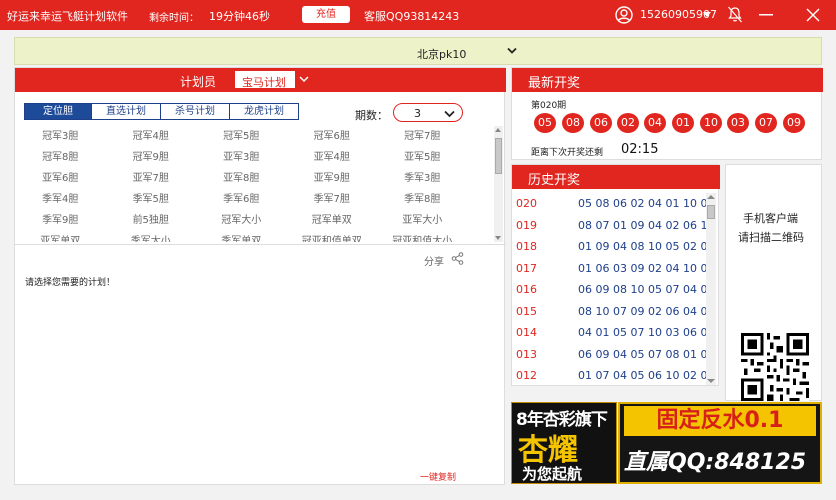 This screenshot has width=836, height=500. What do you see at coordinates (526, 203) in the screenshot?
I see `history-period: 020` at bounding box center [526, 203].